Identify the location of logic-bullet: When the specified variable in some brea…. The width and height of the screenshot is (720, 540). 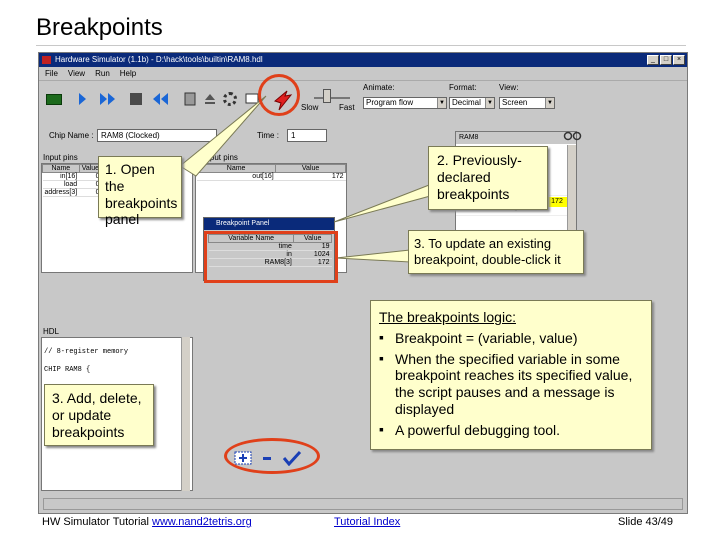
(511, 384).